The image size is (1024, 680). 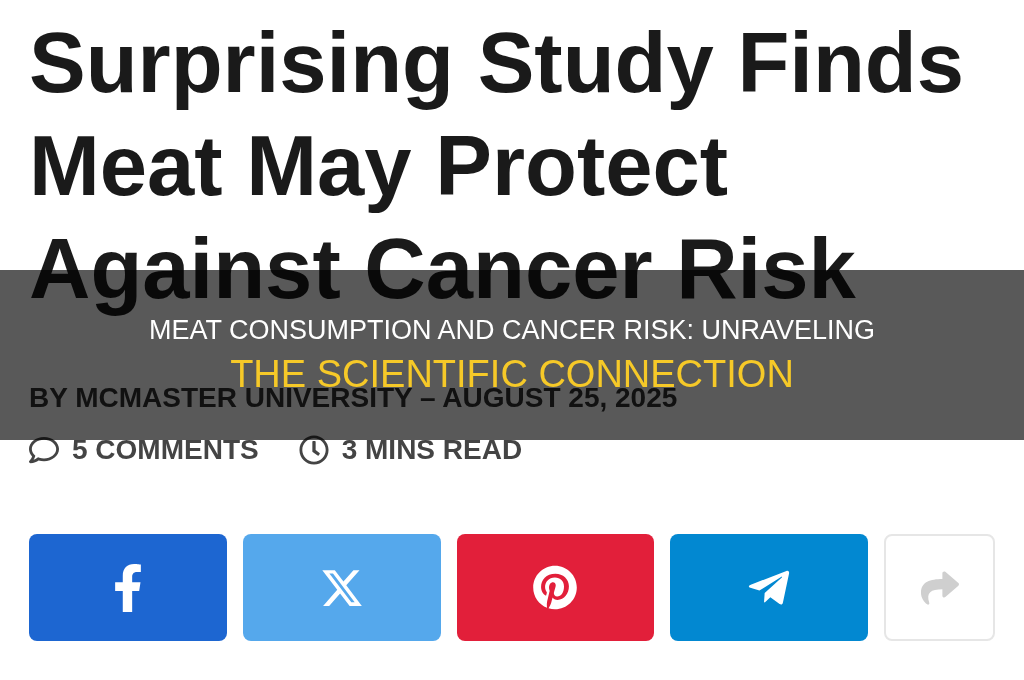 What do you see at coordinates (44, 450) in the screenshot?
I see `comment-bubble-icon` at bounding box center [44, 450].